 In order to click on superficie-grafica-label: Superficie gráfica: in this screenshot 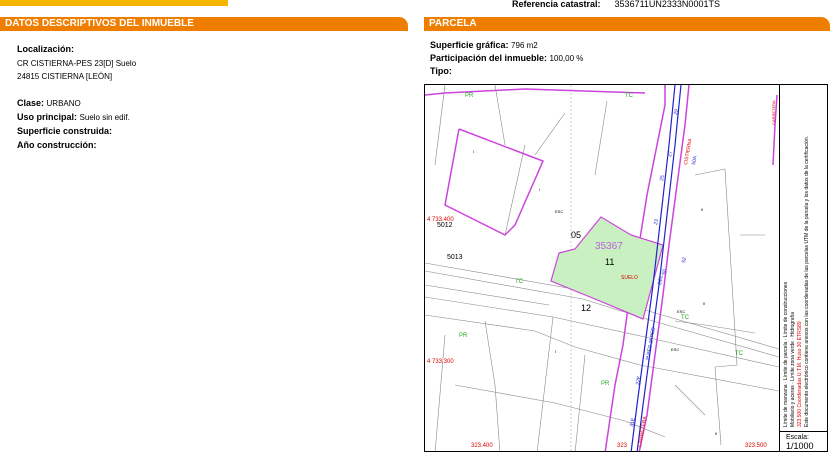, I will do `click(469, 45)`.